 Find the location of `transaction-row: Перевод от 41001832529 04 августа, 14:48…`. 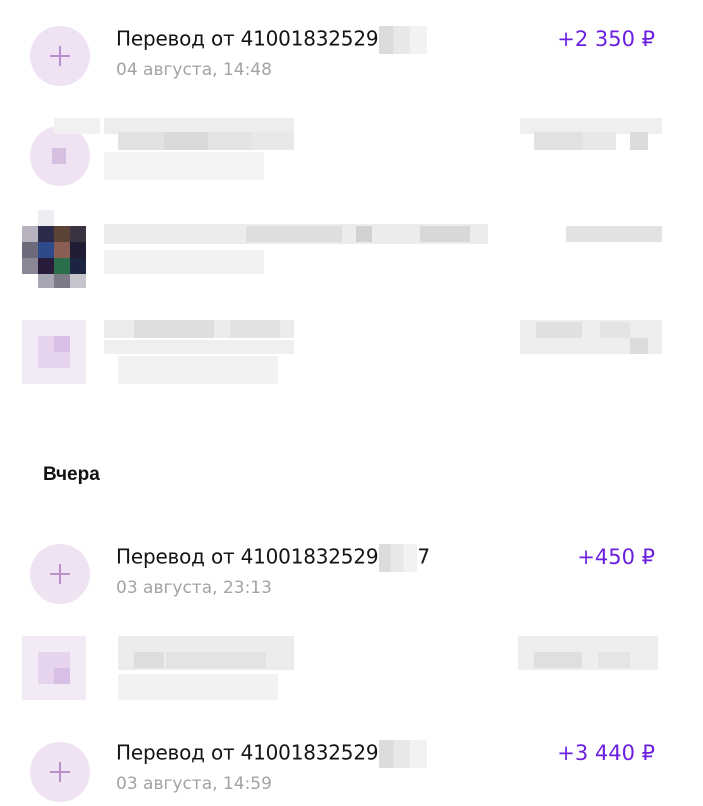

transaction-row: Перевод от 41001832529 04 августа, 14:48… is located at coordinates (351, 45).